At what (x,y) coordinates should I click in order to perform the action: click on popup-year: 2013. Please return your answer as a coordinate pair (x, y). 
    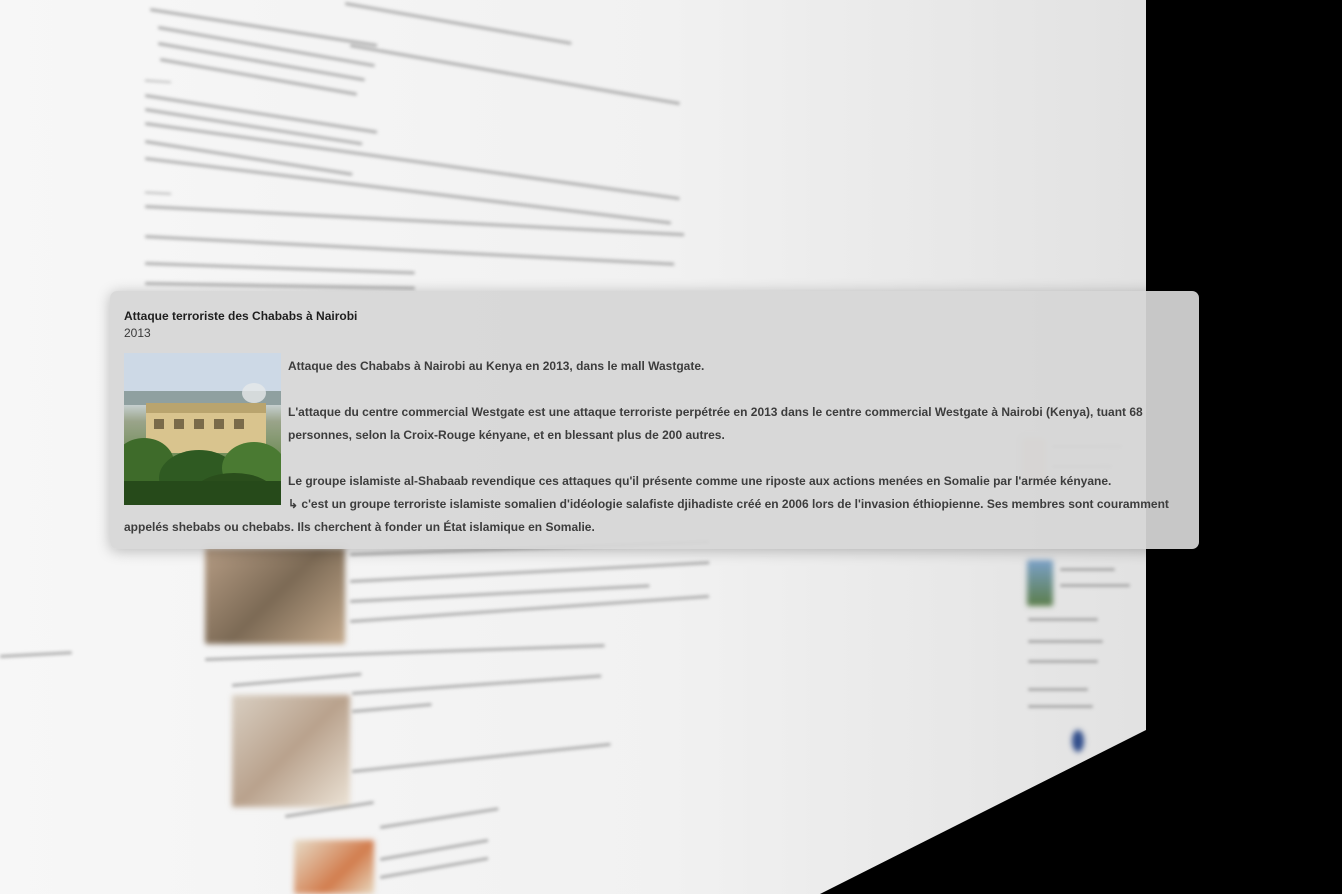
    Looking at the image, I should click on (137, 333).